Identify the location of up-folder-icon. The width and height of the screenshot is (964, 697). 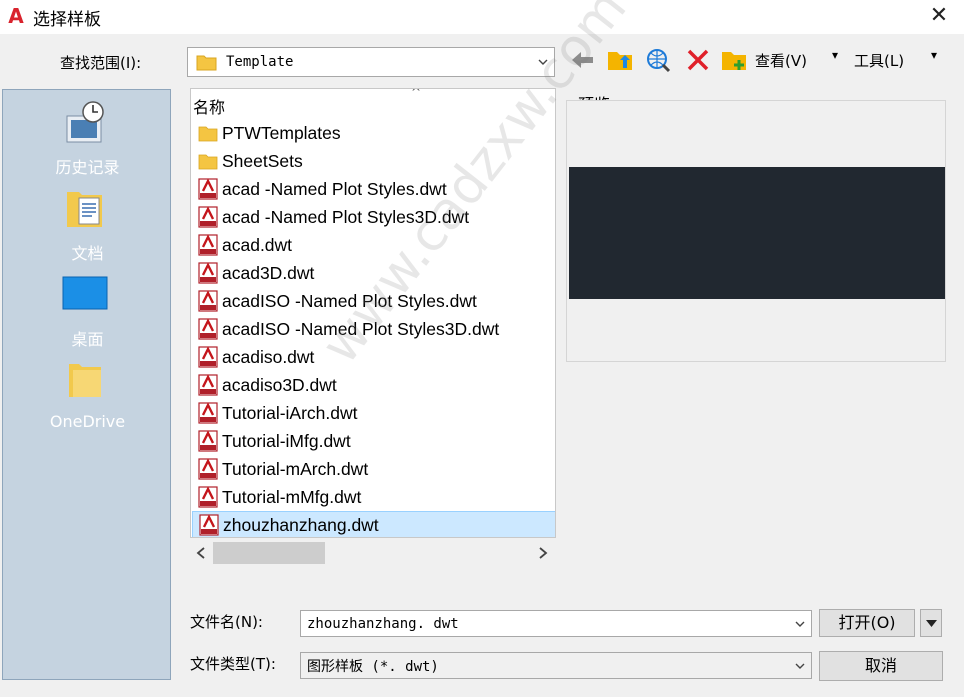
(620, 60).